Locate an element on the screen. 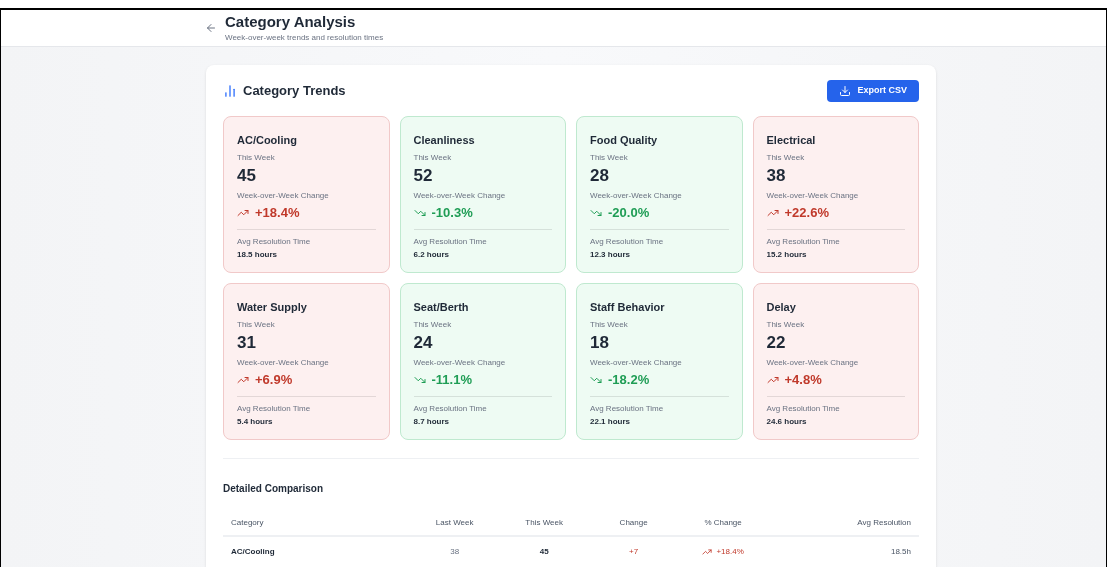 The image size is (1107, 567). bar-chart-icon is located at coordinates (230, 91).